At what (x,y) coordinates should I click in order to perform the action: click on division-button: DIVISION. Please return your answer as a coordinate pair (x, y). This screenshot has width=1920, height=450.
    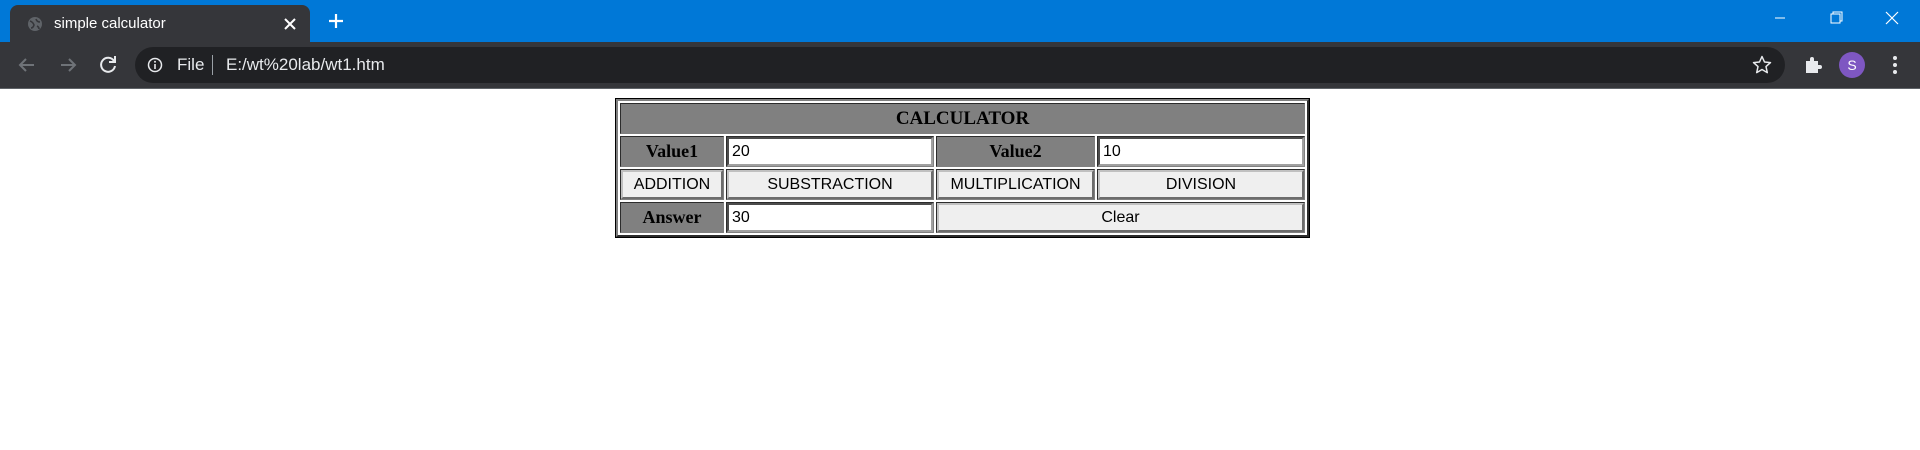
    Looking at the image, I should click on (1201, 184).